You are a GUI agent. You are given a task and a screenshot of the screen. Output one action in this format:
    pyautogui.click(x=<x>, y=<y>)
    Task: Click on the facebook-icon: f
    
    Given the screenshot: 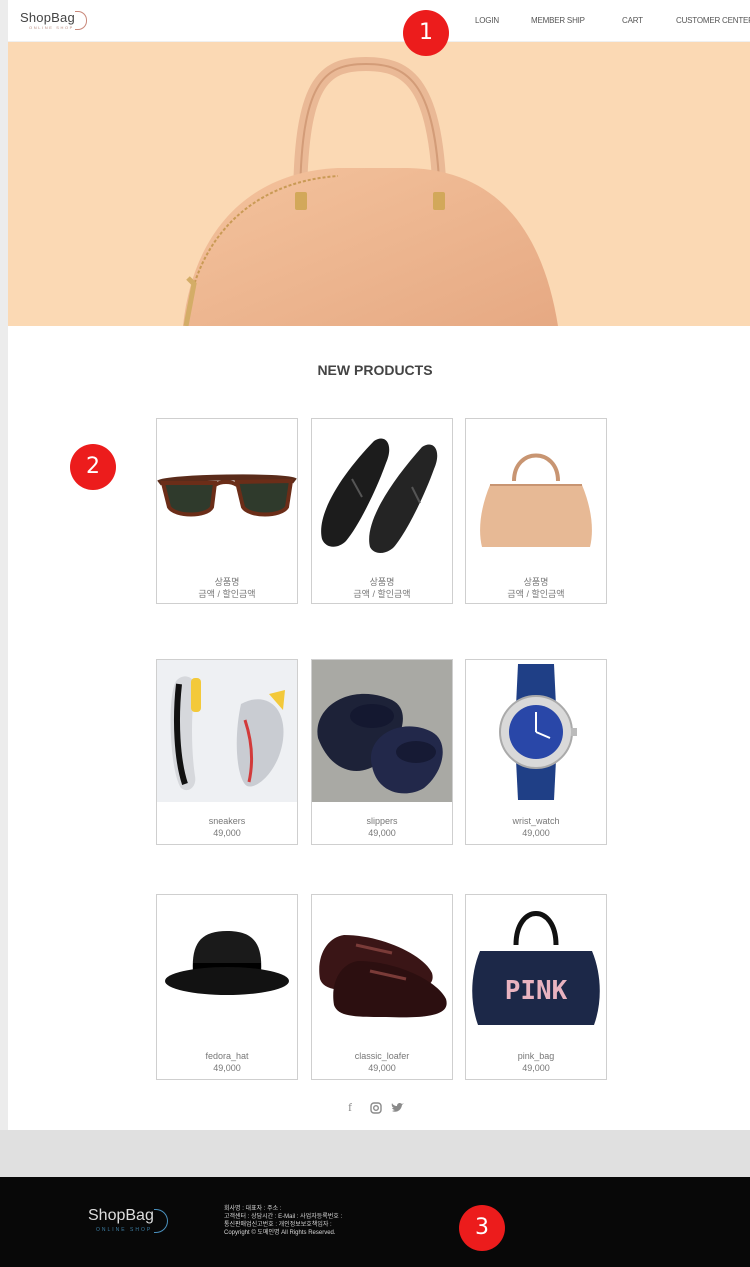 What is the action you would take?
    pyautogui.click(x=350, y=1107)
    